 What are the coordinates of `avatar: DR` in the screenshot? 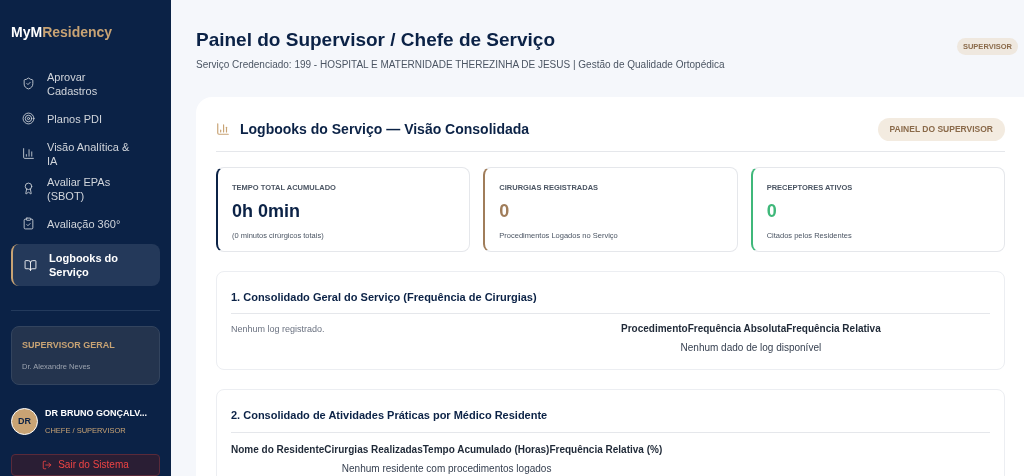 It's located at (24, 422).